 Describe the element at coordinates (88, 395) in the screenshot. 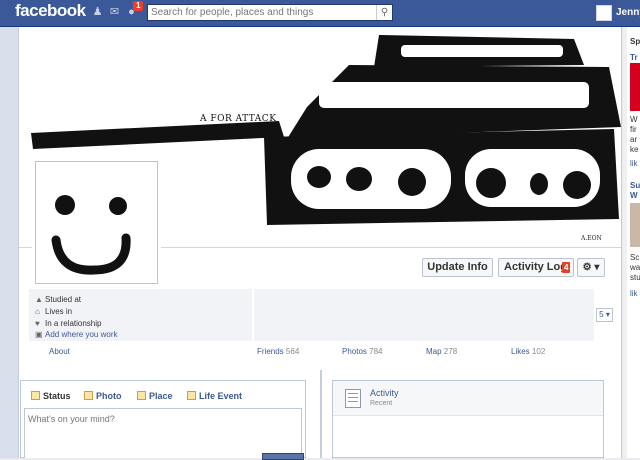

I see `photo-icon` at that location.